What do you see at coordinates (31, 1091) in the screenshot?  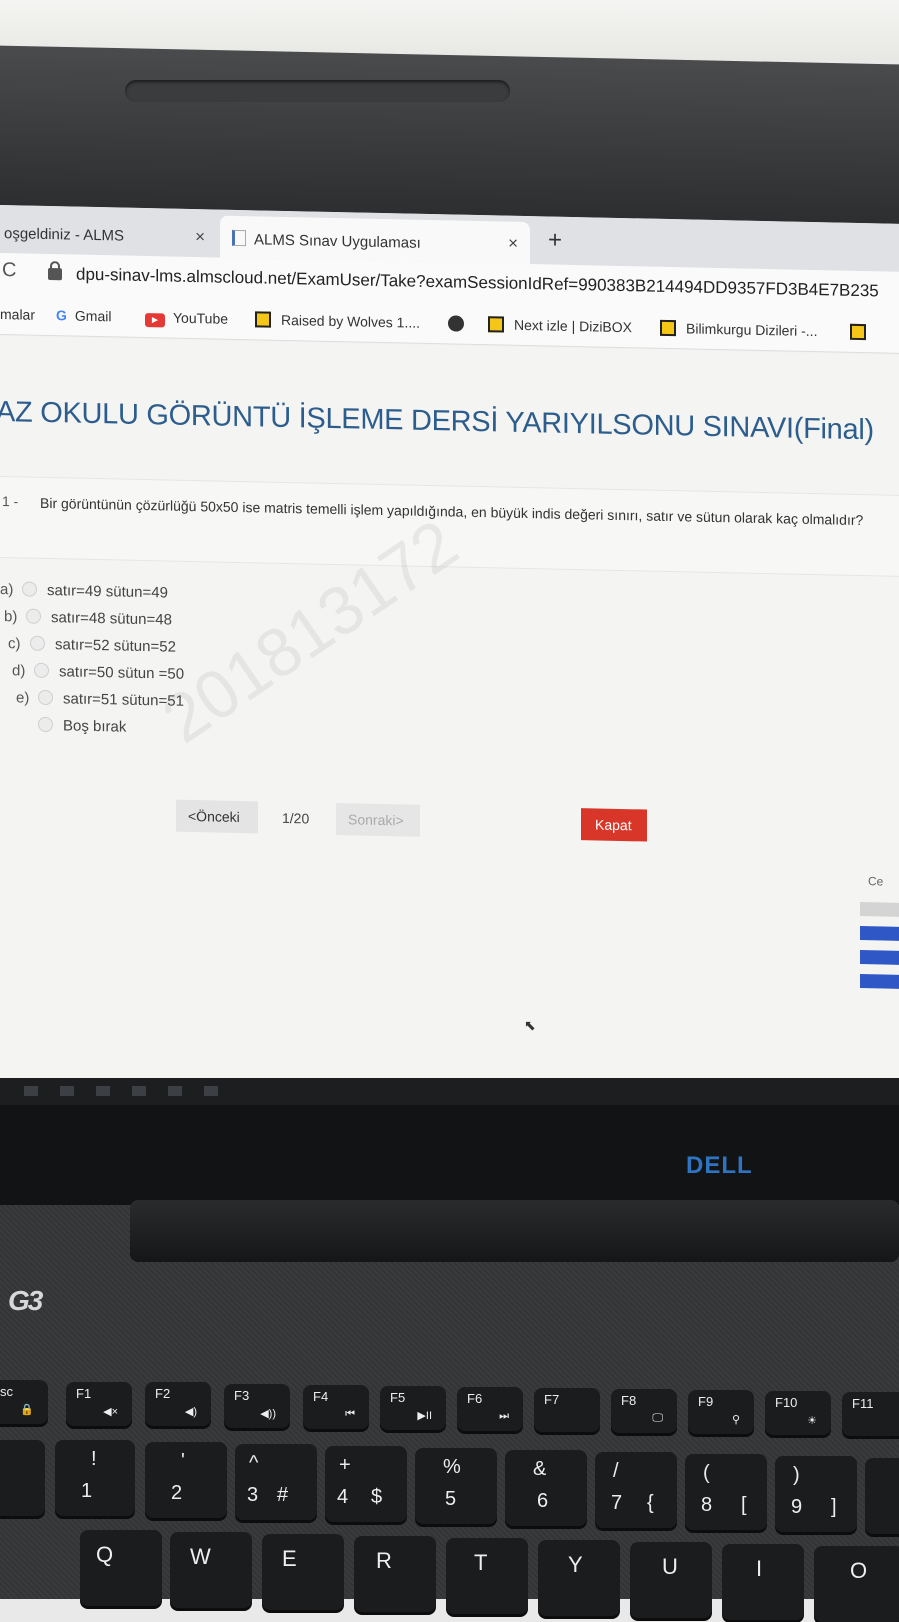 I see `start-icon` at bounding box center [31, 1091].